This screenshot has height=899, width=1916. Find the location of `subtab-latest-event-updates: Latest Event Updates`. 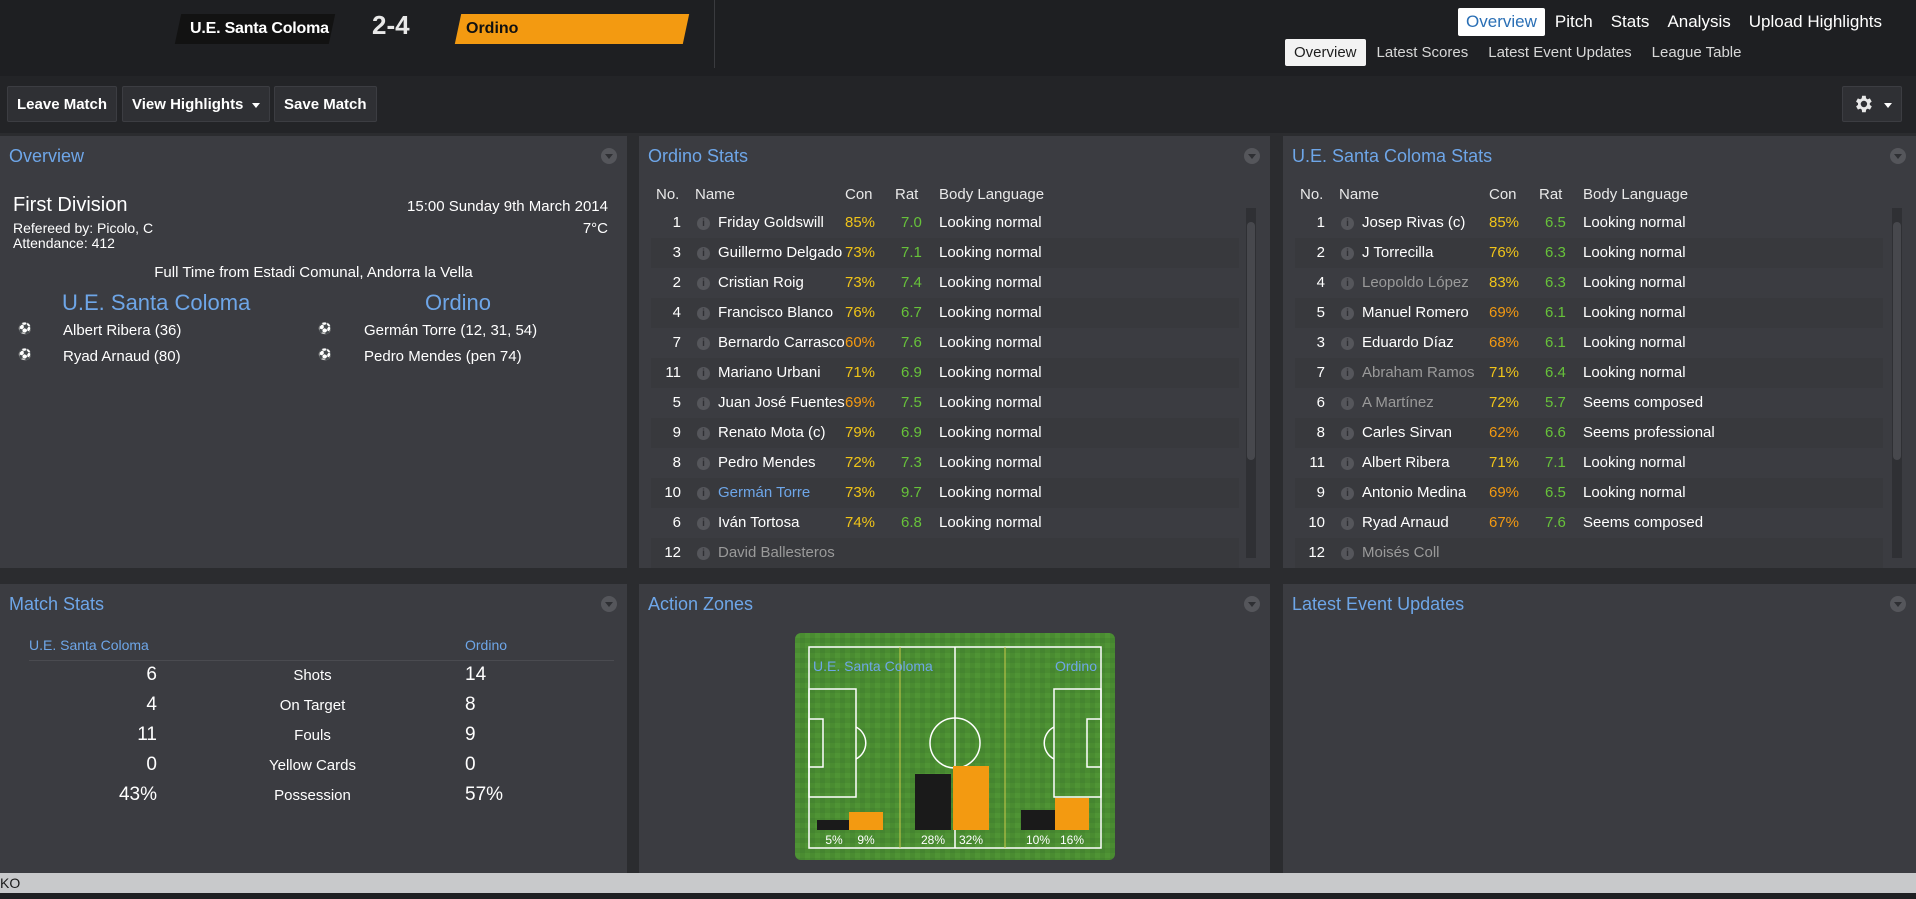

subtab-latest-event-updates: Latest Event Updates is located at coordinates (1559, 52).